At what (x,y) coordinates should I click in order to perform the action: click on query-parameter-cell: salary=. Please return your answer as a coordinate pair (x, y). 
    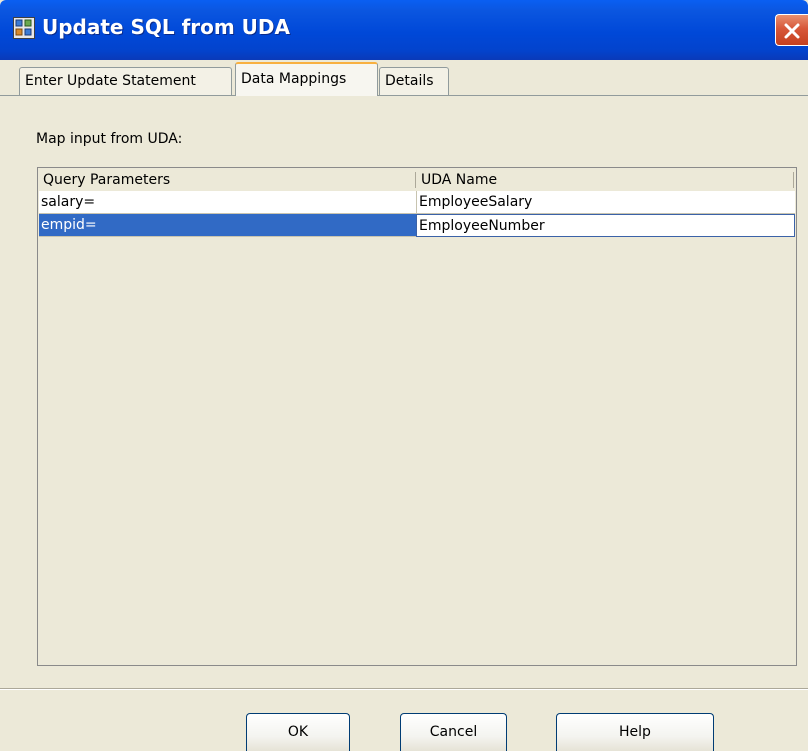
    Looking at the image, I should click on (227, 202).